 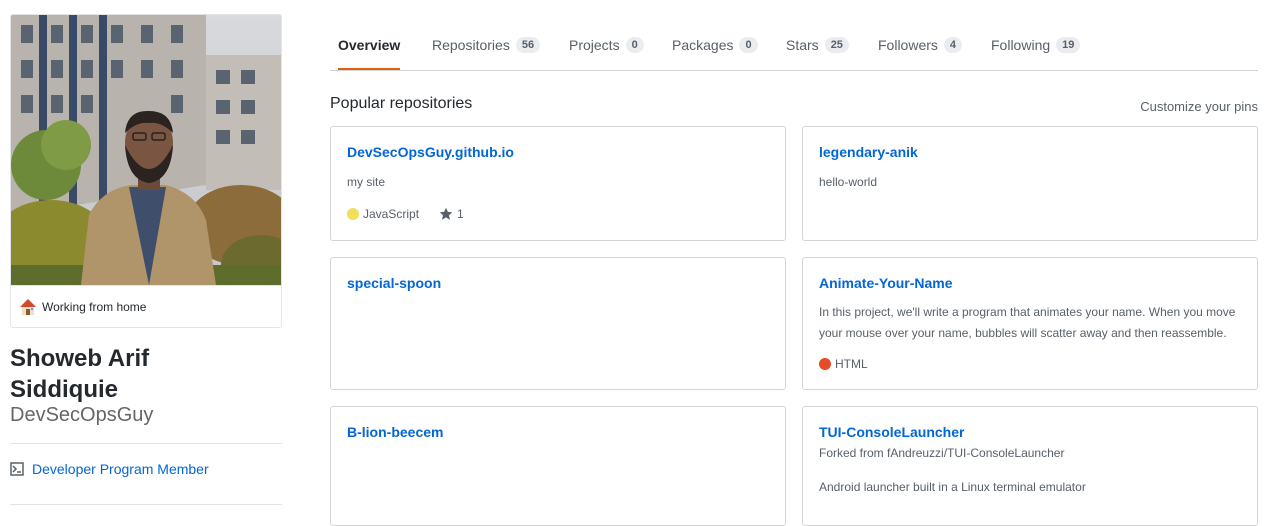 What do you see at coordinates (891, 432) in the screenshot?
I see `repo-name-link: TUI-ConsoleLauncher` at bounding box center [891, 432].